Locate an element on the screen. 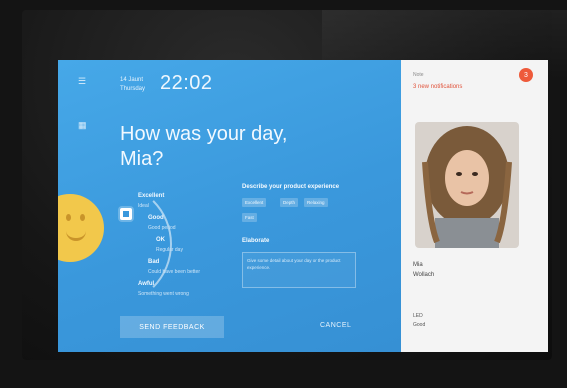  profile-last-name: Wollach is located at coordinates (424, 275).